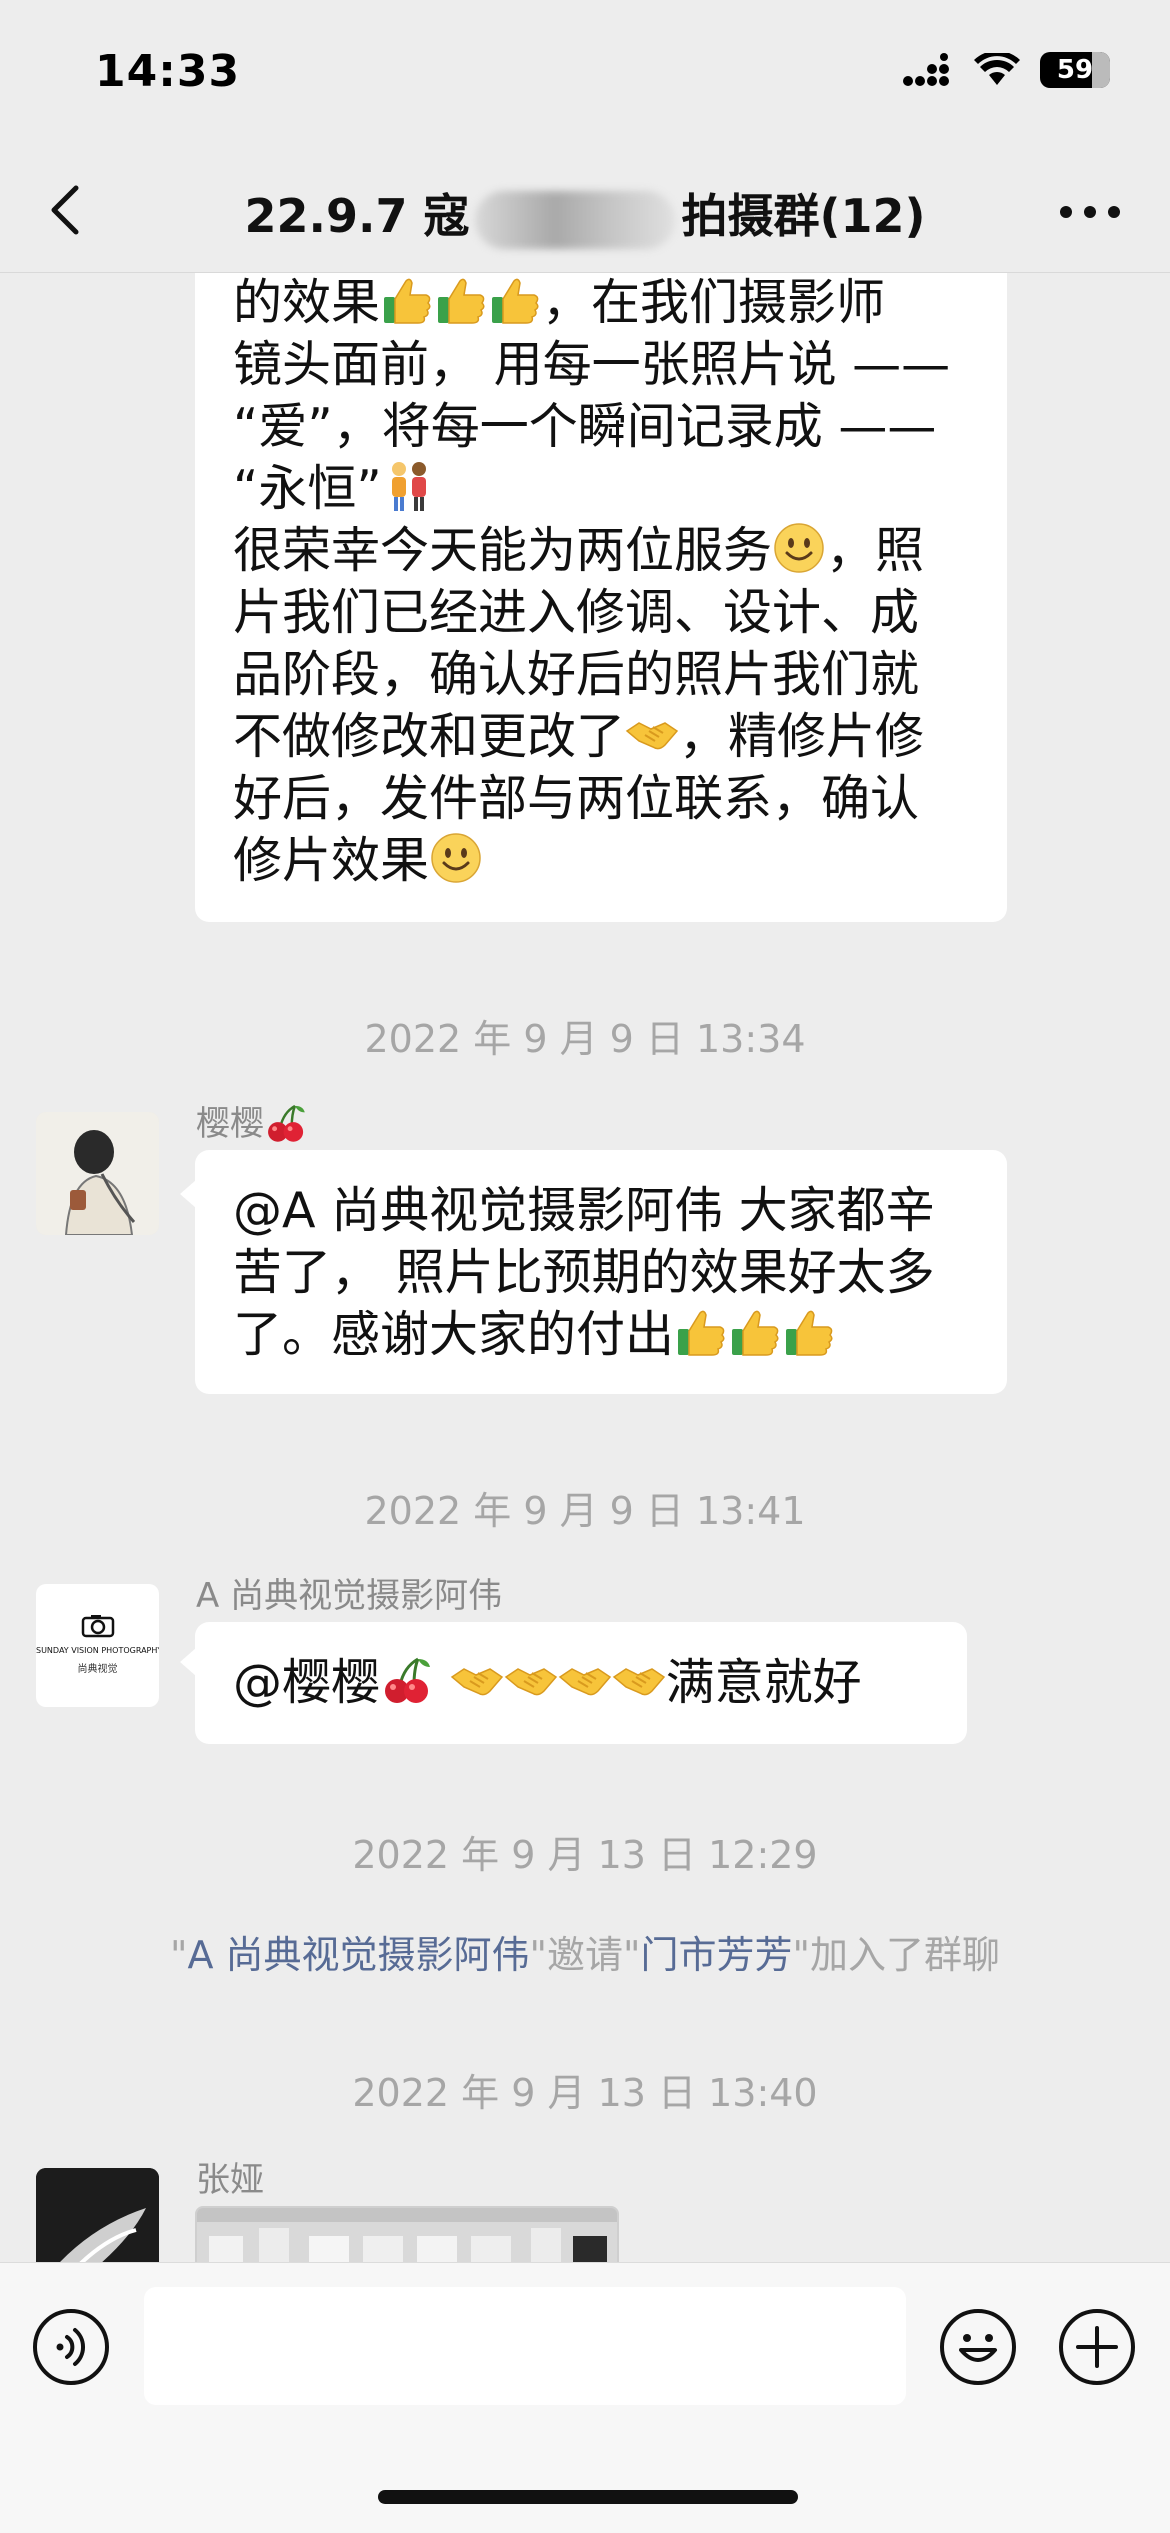 This screenshot has height=2533, width=1170. I want to click on message-input, so click(525, 2346).